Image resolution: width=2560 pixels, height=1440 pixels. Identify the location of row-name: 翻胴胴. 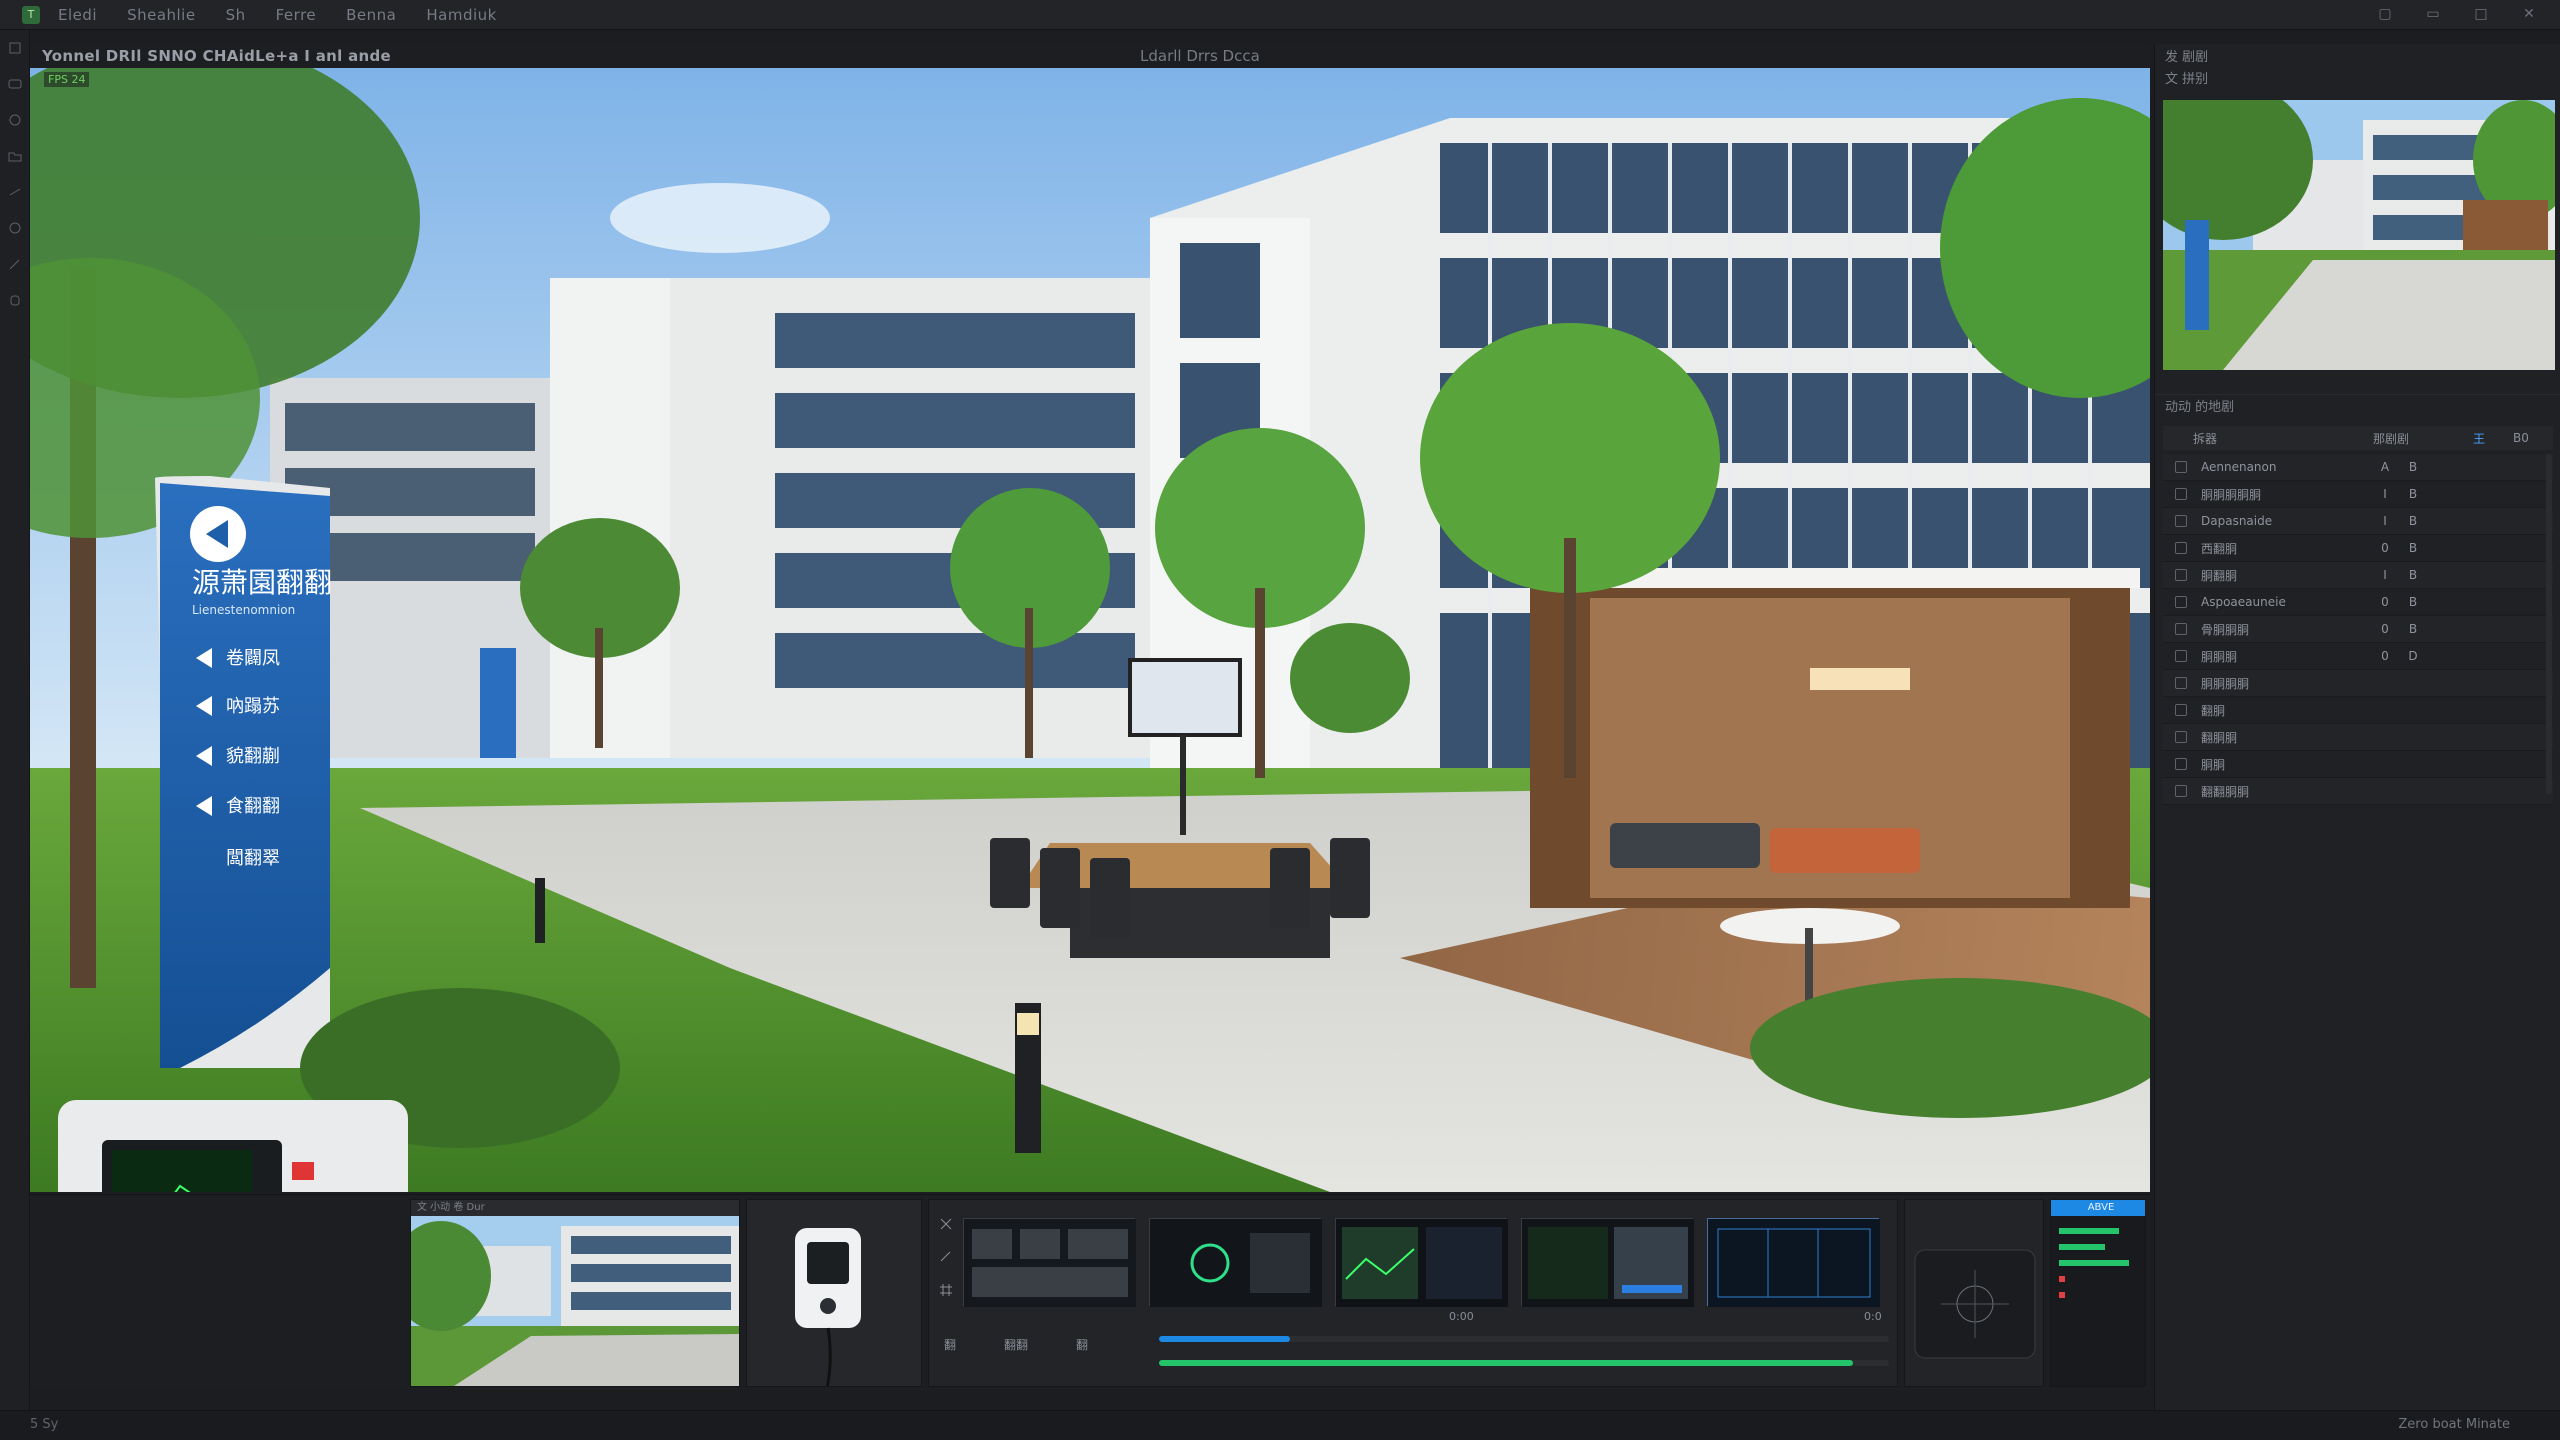
(2219, 737).